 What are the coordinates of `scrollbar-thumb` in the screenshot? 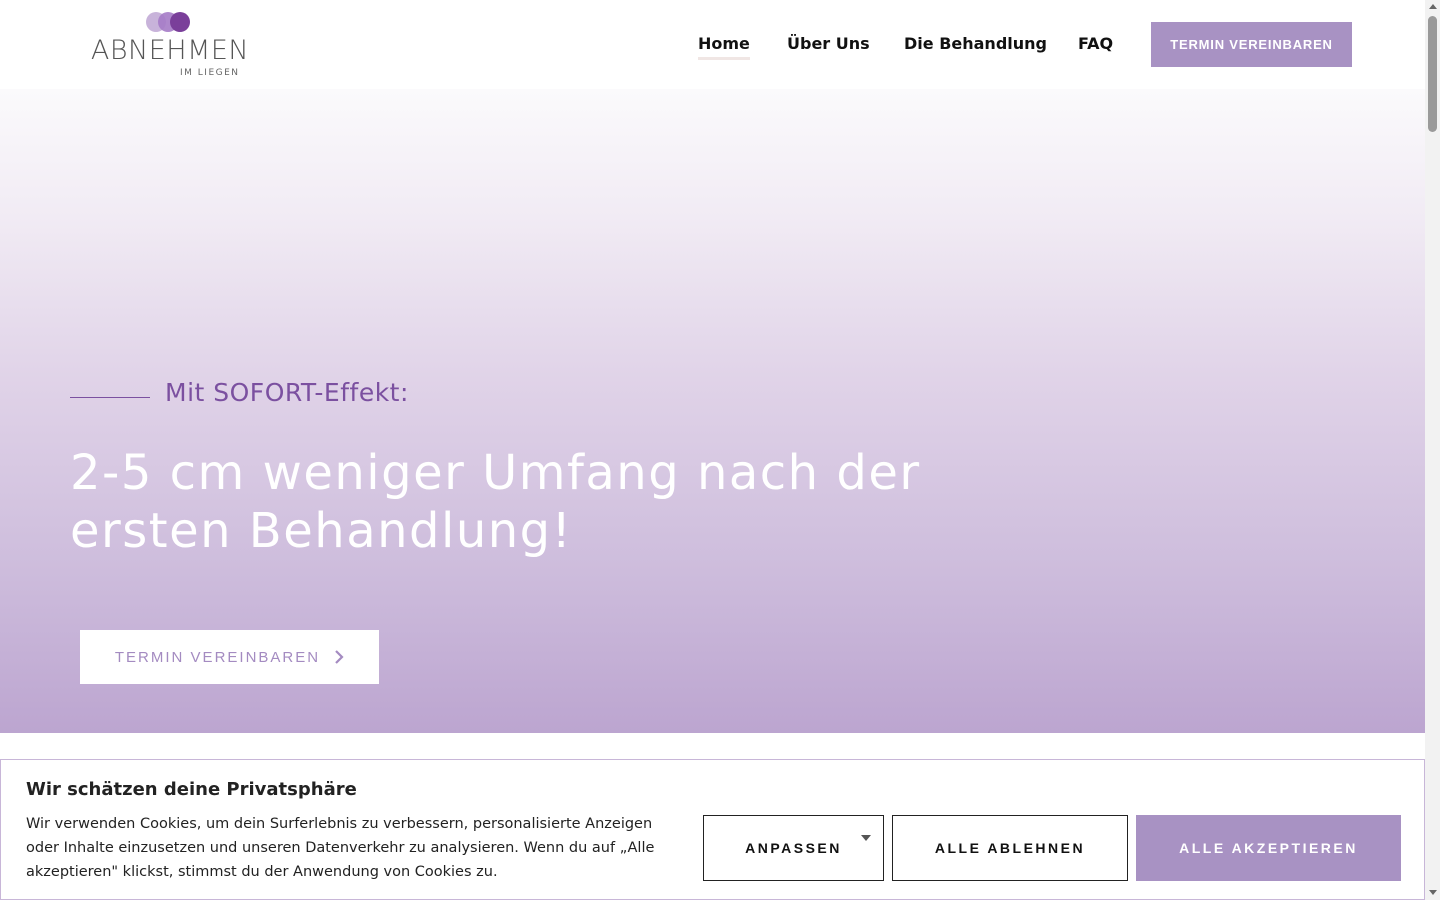 It's located at (1432, 74).